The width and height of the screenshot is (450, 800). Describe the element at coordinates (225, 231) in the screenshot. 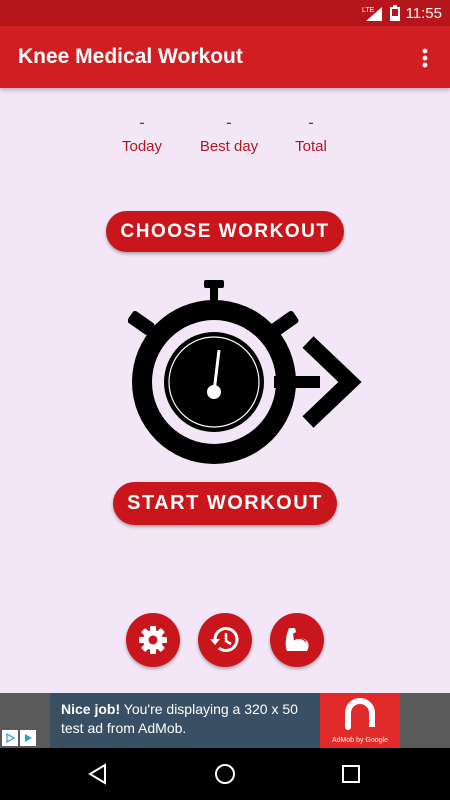

I see `choose-workout-button: CHOOSE WORKOUT` at that location.